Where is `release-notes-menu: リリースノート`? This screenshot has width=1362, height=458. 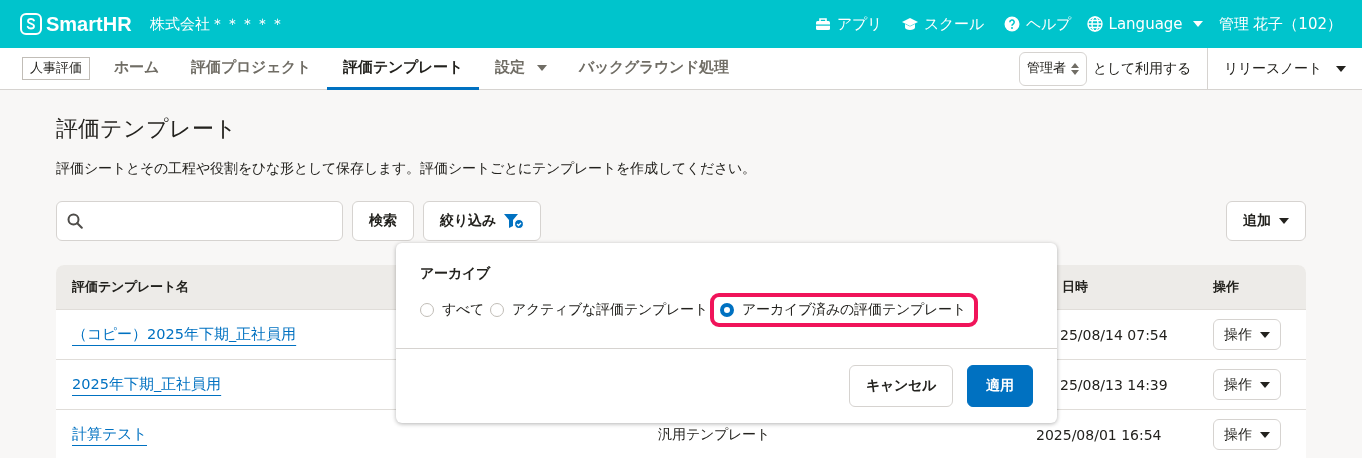
release-notes-menu: リリースノート is located at coordinates (1285, 68).